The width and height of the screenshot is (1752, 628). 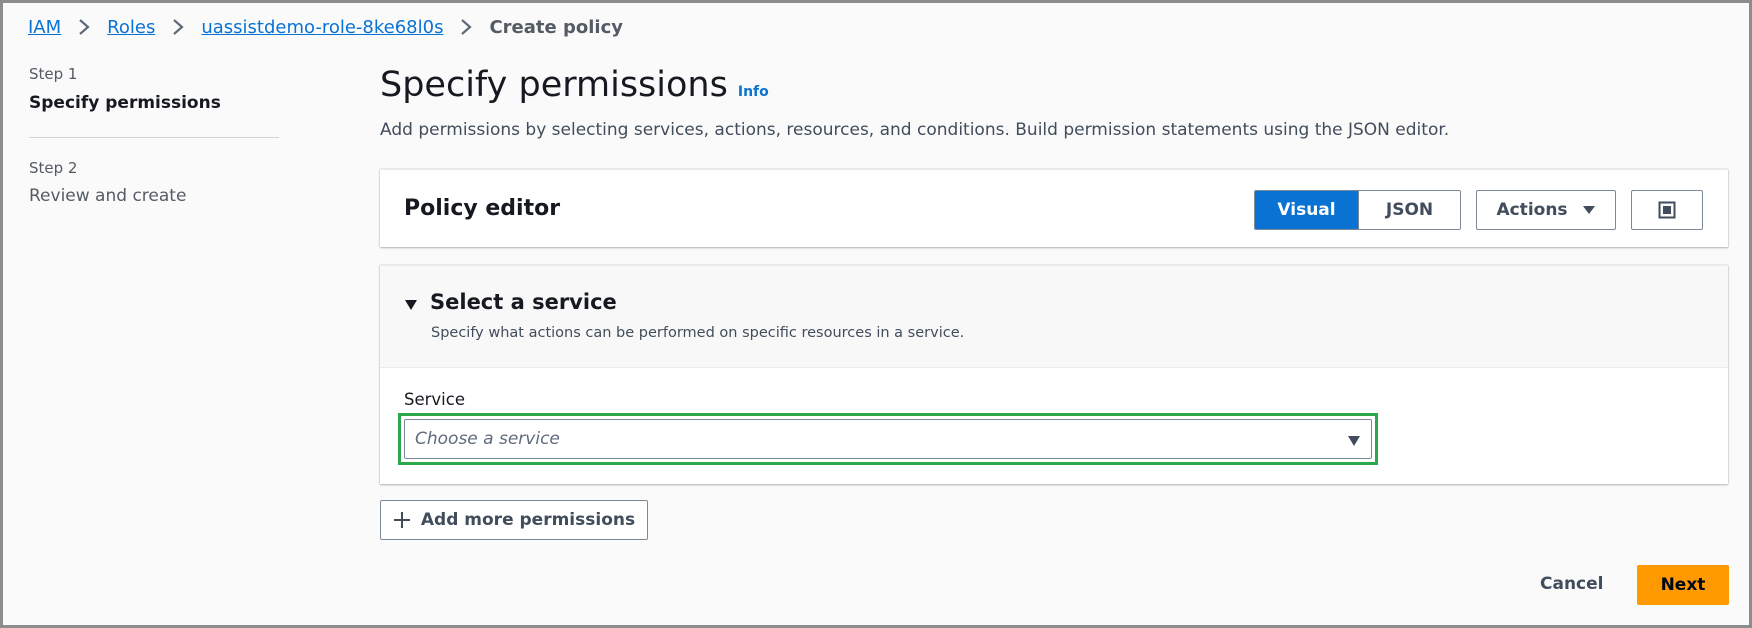 I want to click on breadcrumb-roles: Roles, so click(x=131, y=27).